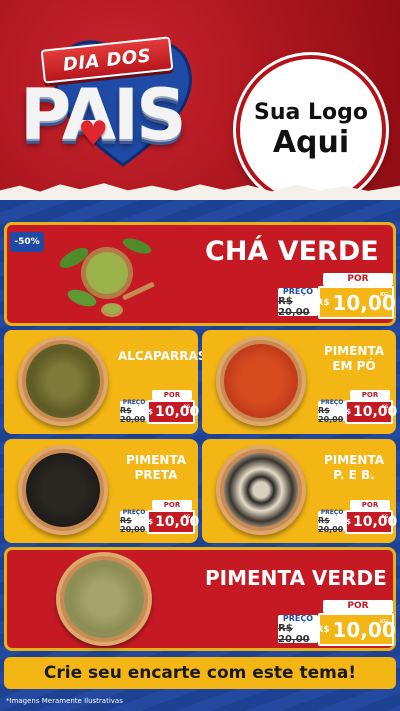 The width and height of the screenshot is (400, 711). Describe the element at coordinates (107, 277) in the screenshot. I see `green-tea-image` at that location.